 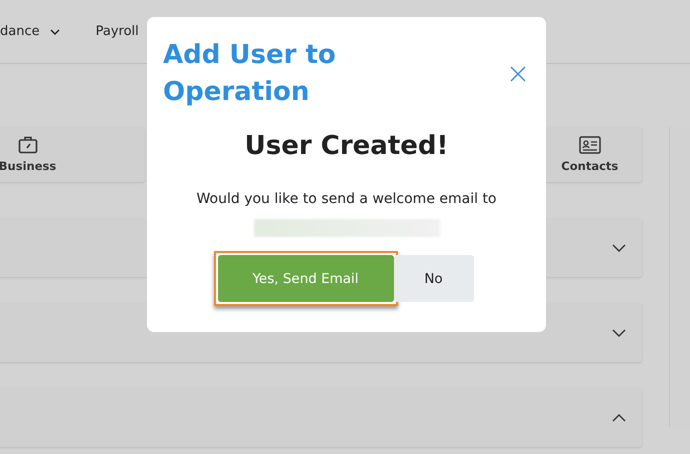 I want to click on chevron-down-icon, so click(x=55, y=31).